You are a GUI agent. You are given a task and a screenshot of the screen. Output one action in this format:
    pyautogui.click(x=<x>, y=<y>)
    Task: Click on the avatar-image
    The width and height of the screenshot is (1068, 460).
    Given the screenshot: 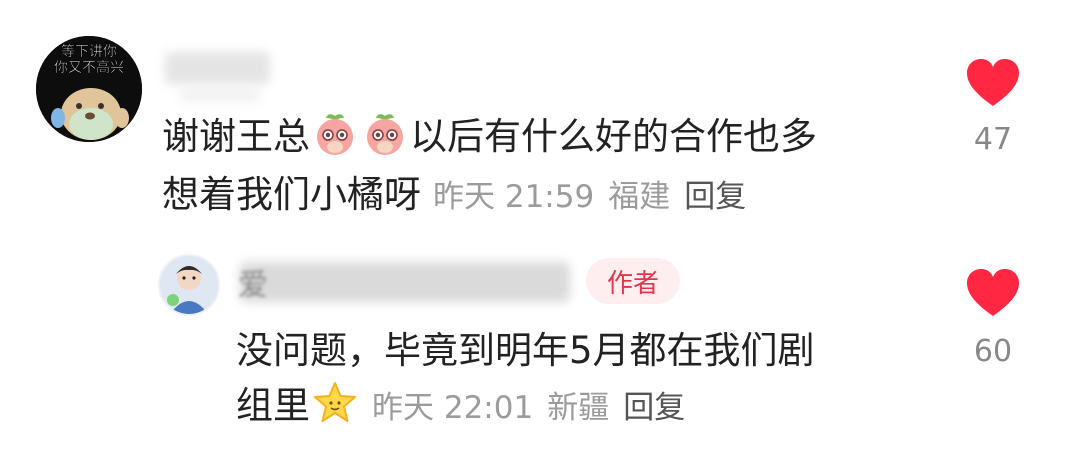 What is the action you would take?
    pyautogui.click(x=189, y=285)
    